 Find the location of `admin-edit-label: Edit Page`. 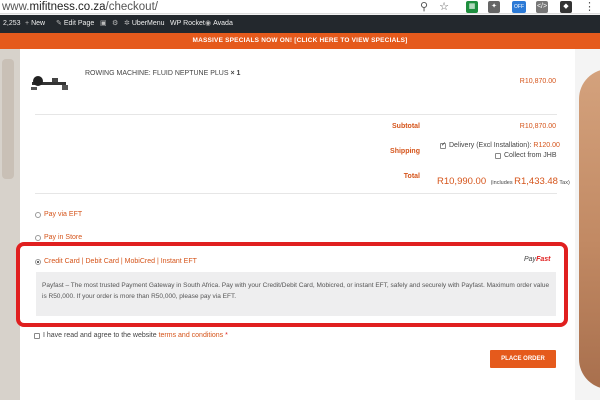

admin-edit-label: Edit Page is located at coordinates (79, 23).